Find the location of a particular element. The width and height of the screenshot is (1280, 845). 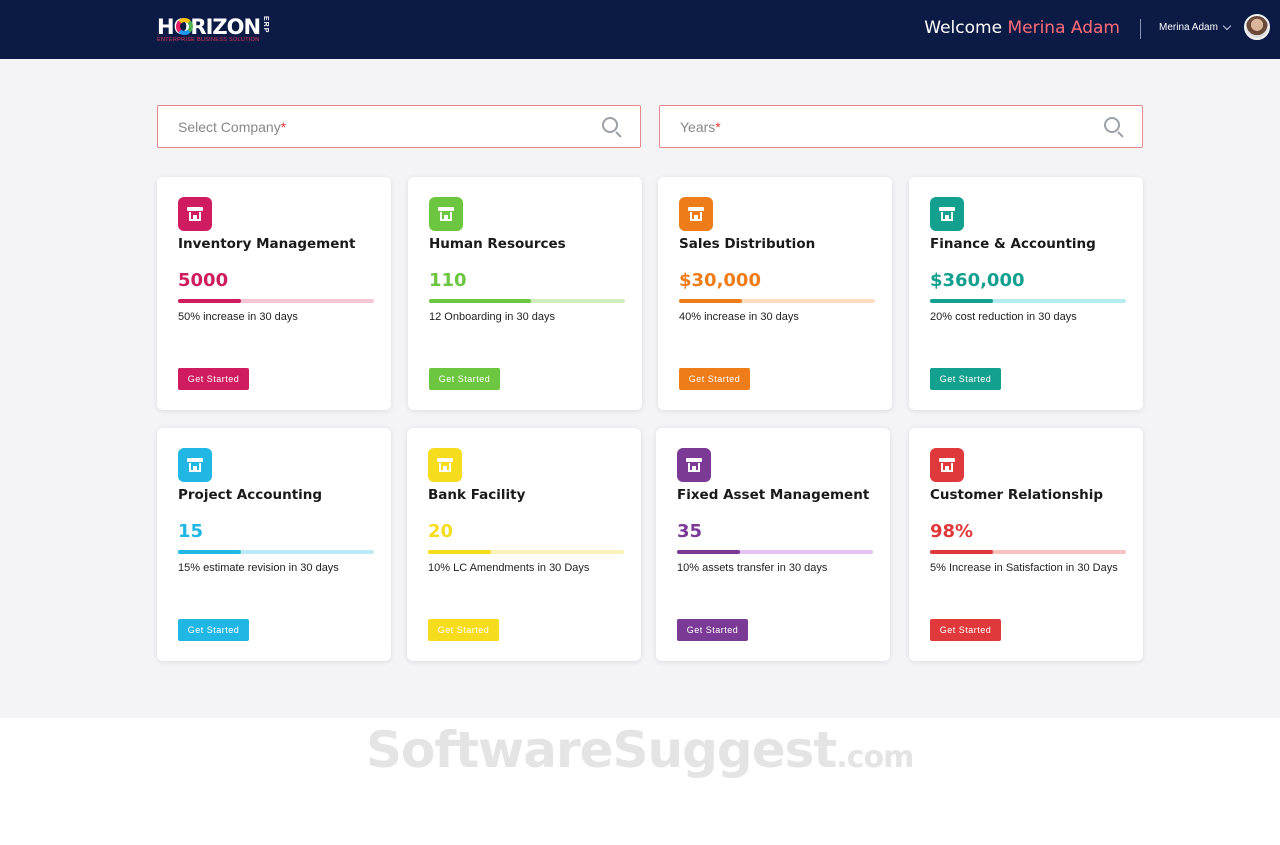

card-value: 20 is located at coordinates (441, 531).